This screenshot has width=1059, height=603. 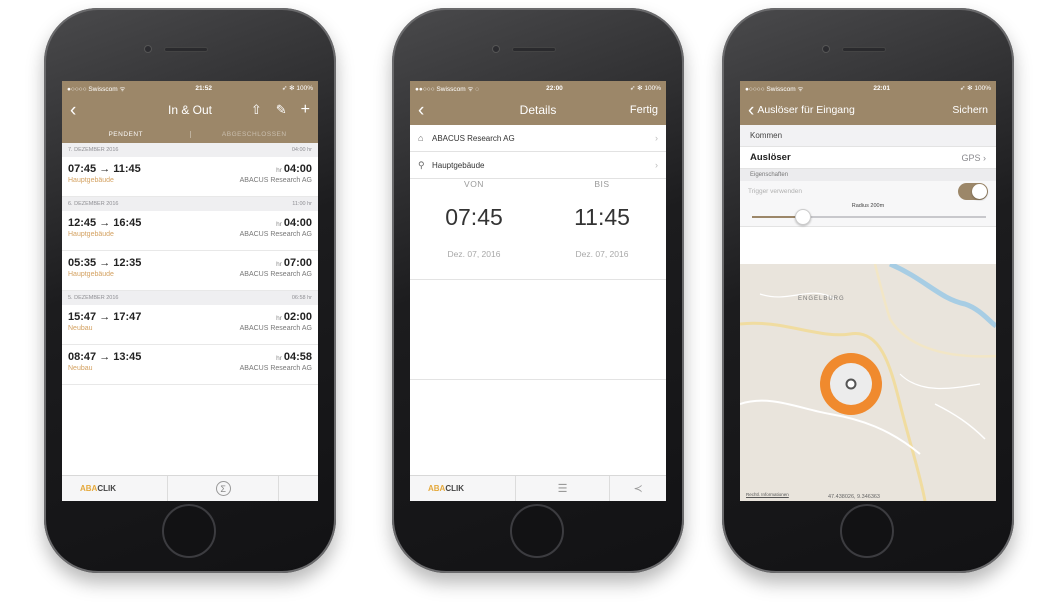 What do you see at coordinates (803, 217) in the screenshot?
I see `radius-slider-thumb` at bounding box center [803, 217].